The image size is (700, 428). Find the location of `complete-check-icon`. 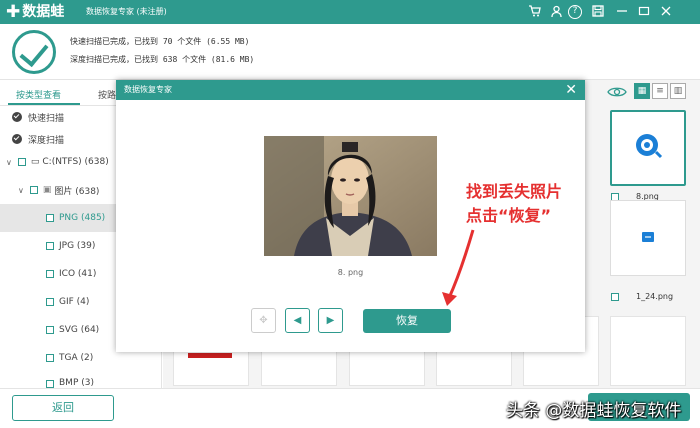

complete-check-icon is located at coordinates (34, 52).